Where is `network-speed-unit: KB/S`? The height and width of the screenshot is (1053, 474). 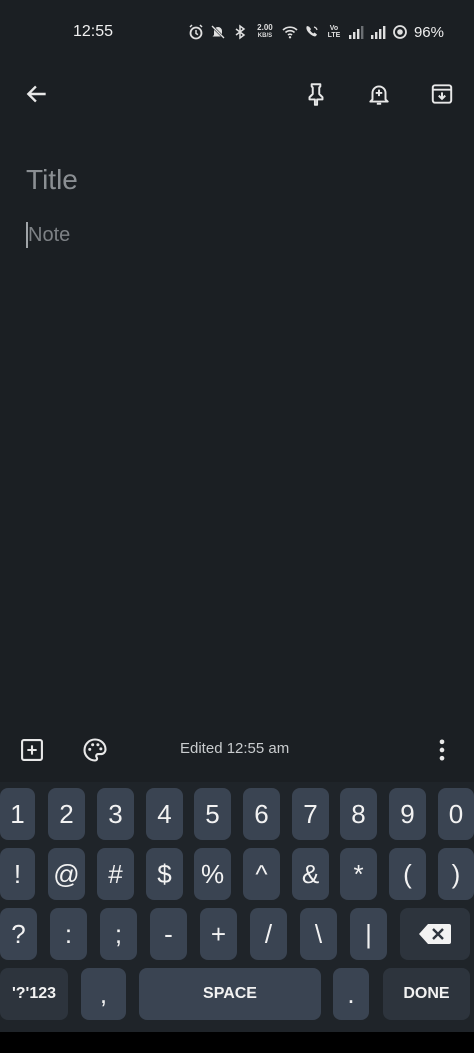
network-speed-unit: KB/S is located at coordinates (265, 36).